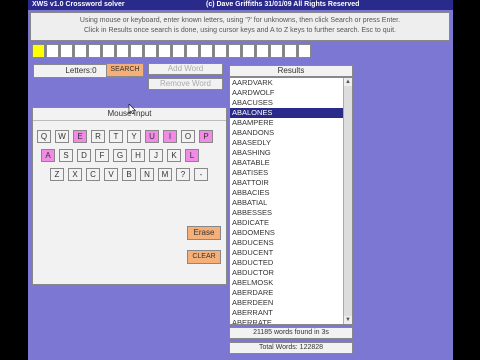 The image size is (480, 360). What do you see at coordinates (75, 174) in the screenshot?
I see `key-x: X` at bounding box center [75, 174].